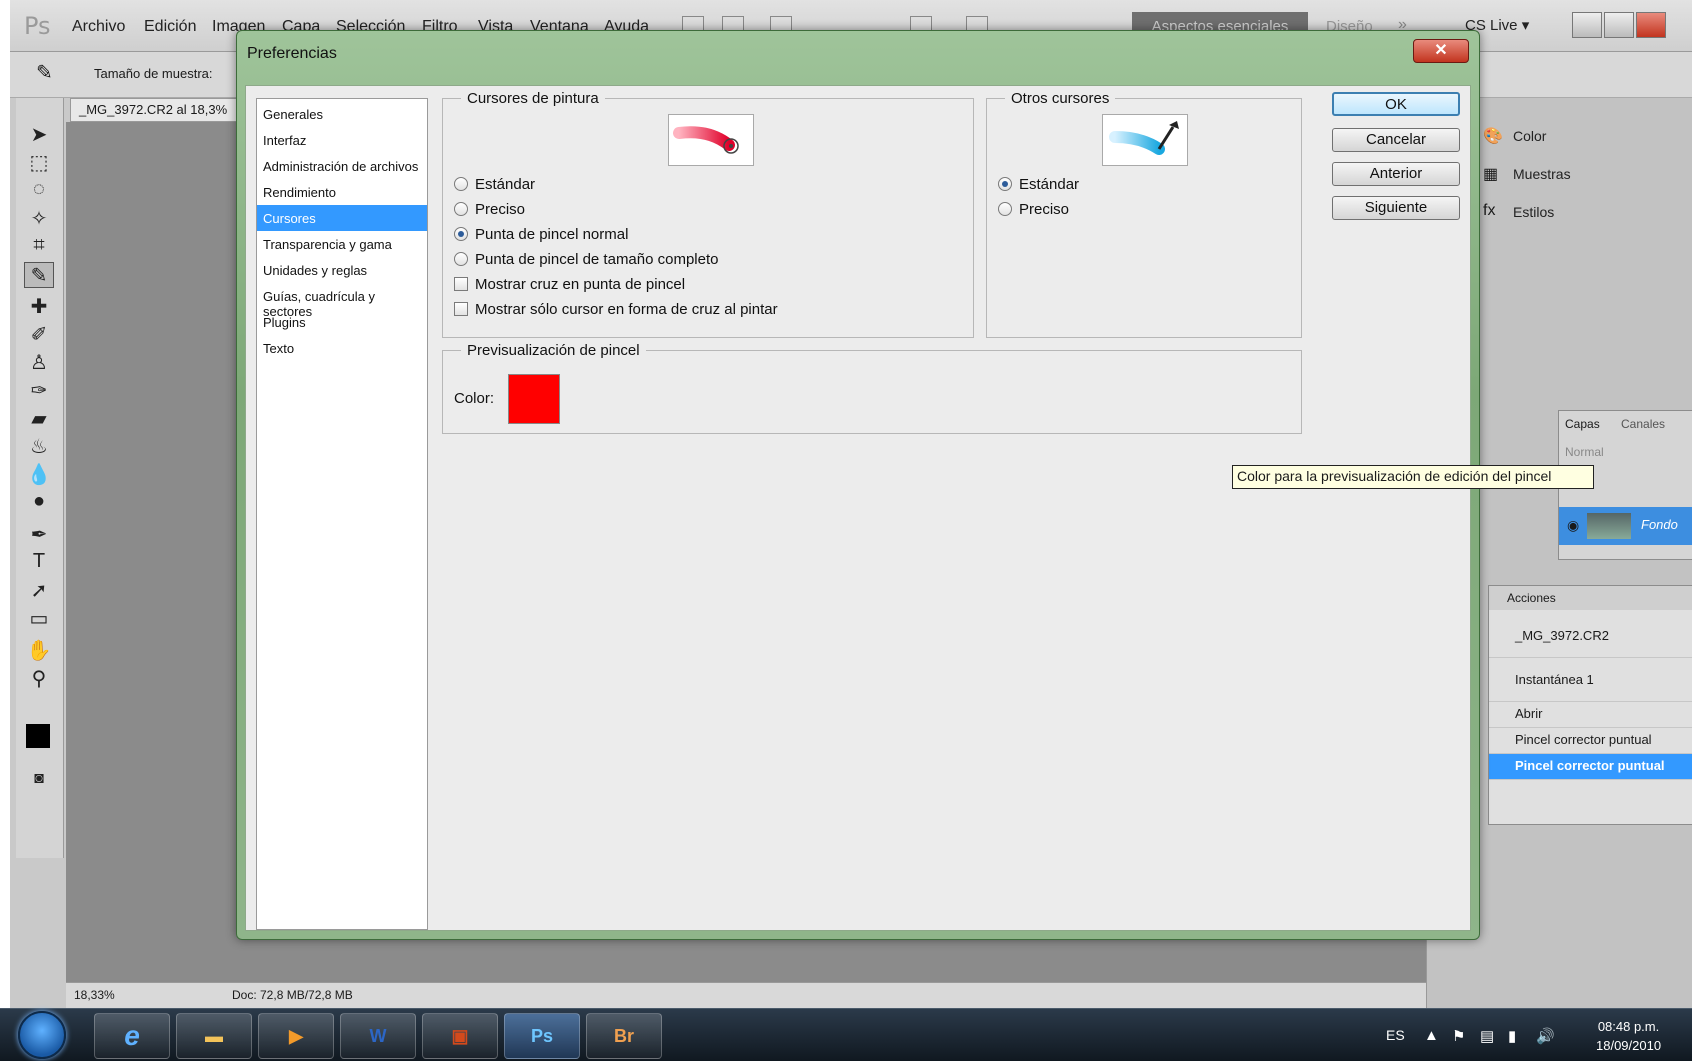 The height and width of the screenshot is (1061, 1692). Describe the element at coordinates (39, 475) in the screenshot. I see `blur-tool-icon: 💧` at that location.